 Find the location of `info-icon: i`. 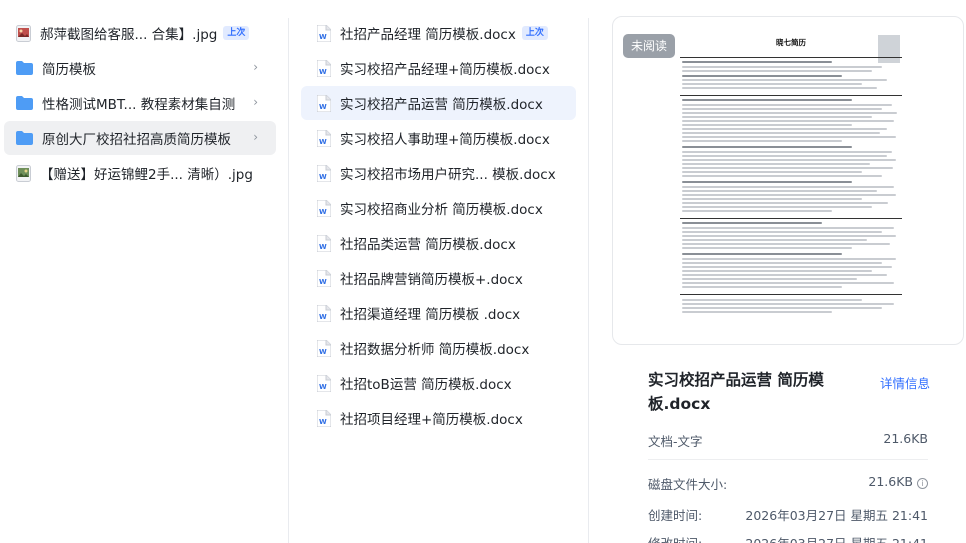

info-icon: i is located at coordinates (922, 483).